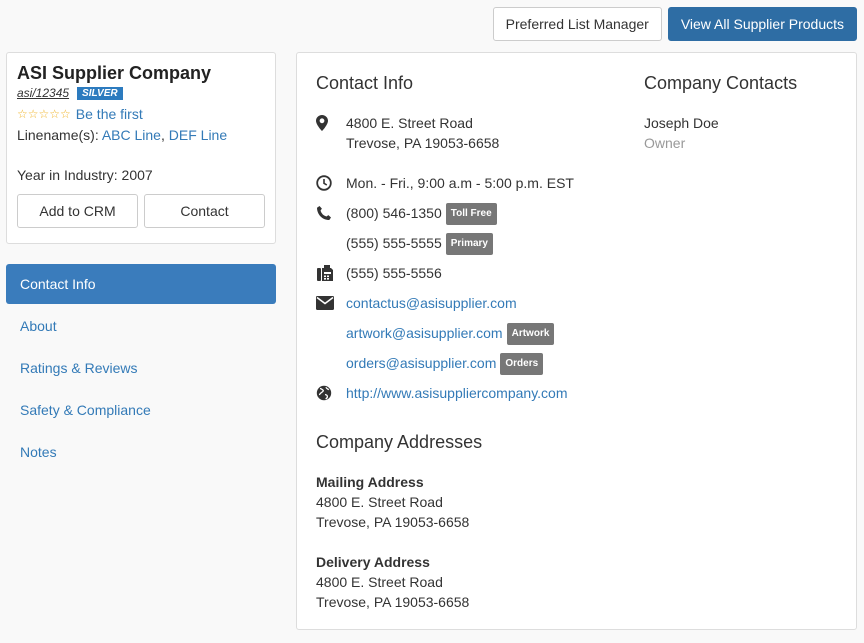 The width and height of the screenshot is (864, 643). Describe the element at coordinates (423, 143) in the screenshot. I see `contact-address-line2: Trevose, PA 19053-6658` at that location.